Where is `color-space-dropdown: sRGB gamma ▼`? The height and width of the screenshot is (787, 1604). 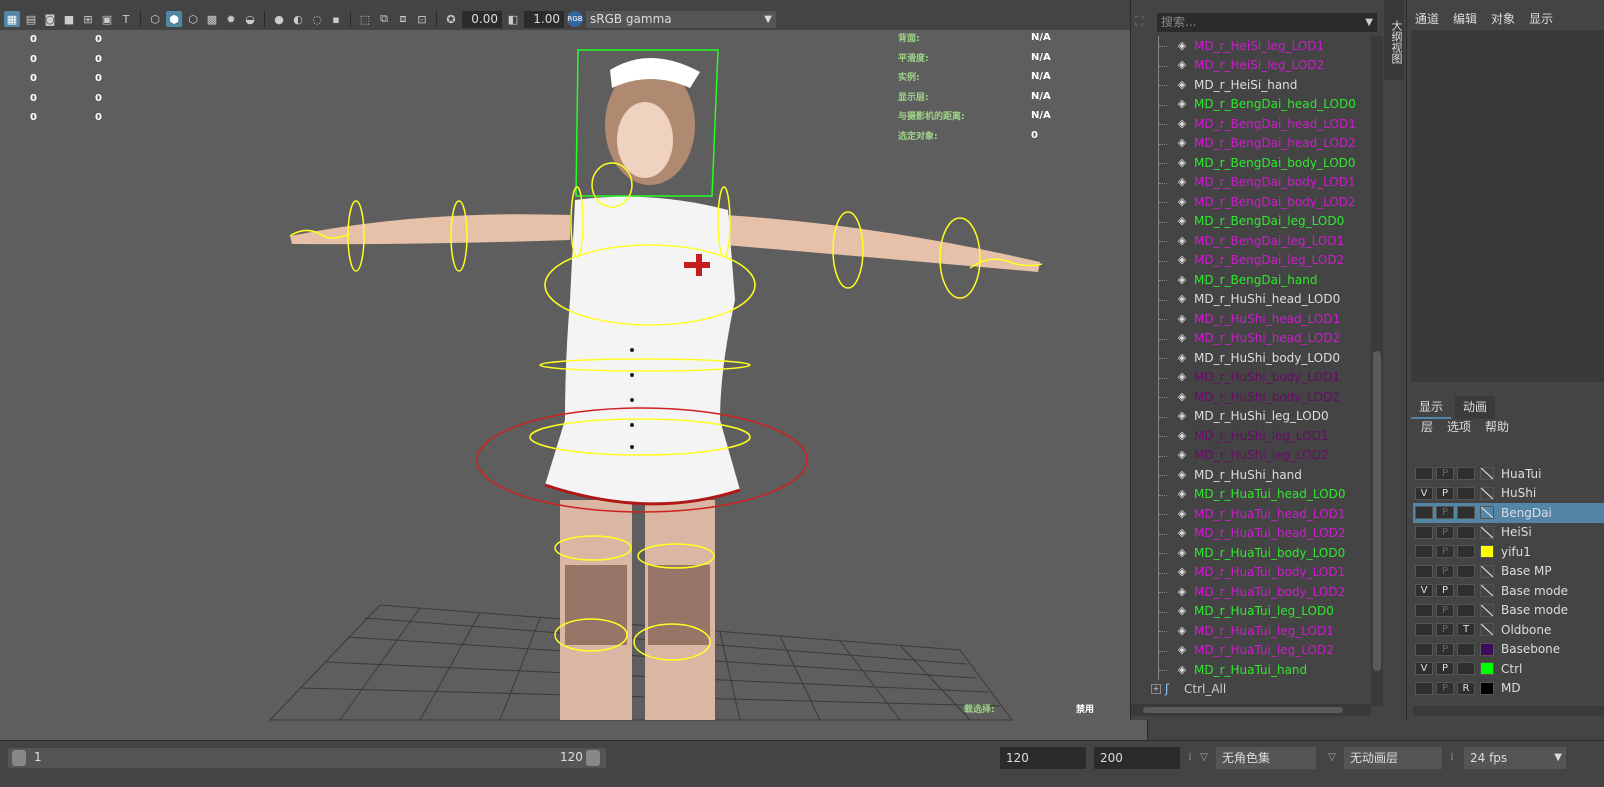
color-space-dropdown: sRGB gamma ▼ is located at coordinates (681, 19).